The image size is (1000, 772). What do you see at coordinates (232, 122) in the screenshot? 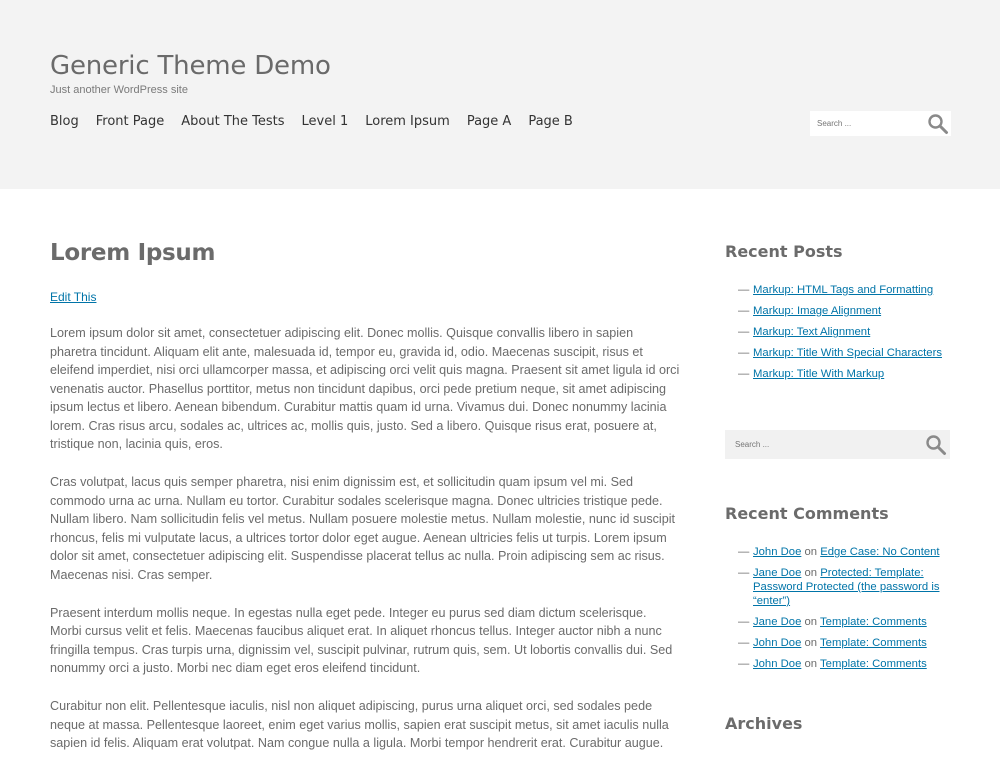
I see `nav-item-about-the-tests: About The Tests` at bounding box center [232, 122].